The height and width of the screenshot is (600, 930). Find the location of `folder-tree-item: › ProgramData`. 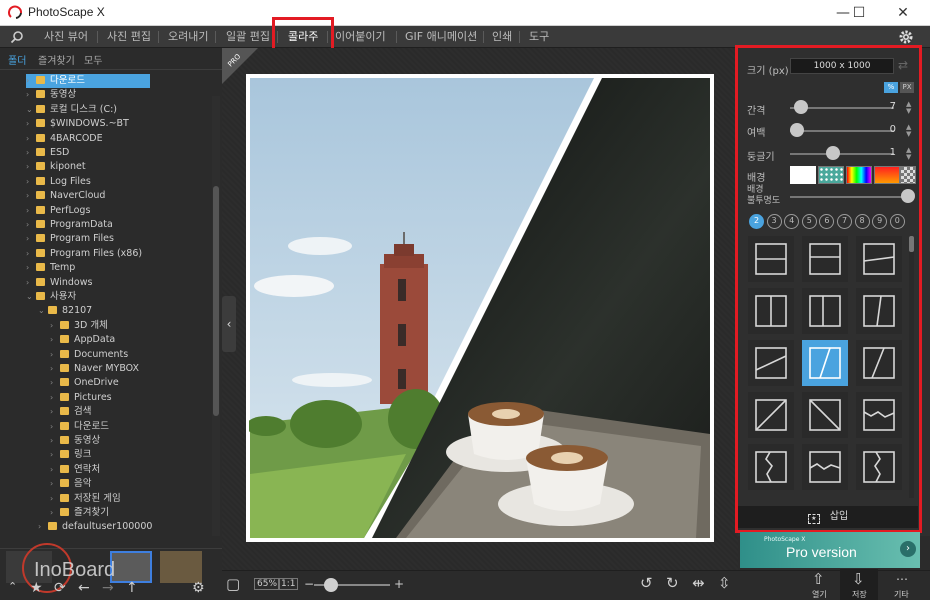

folder-tree-item: › ProgramData is located at coordinates (69, 225).